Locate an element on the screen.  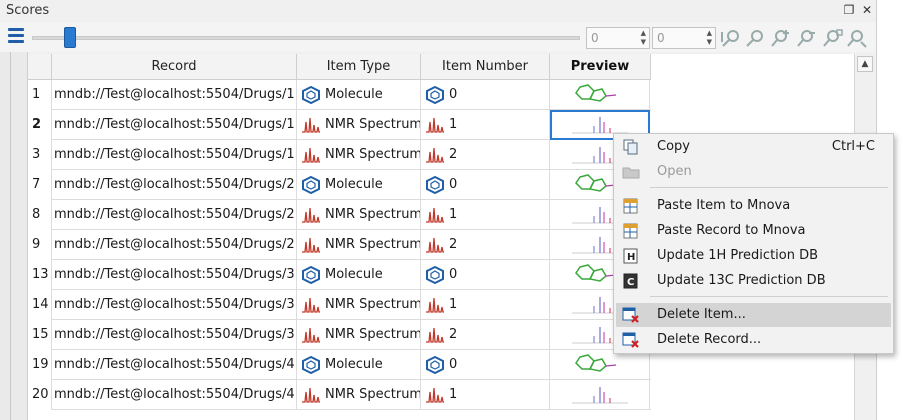
zoom-out-icon is located at coordinates (807, 38).